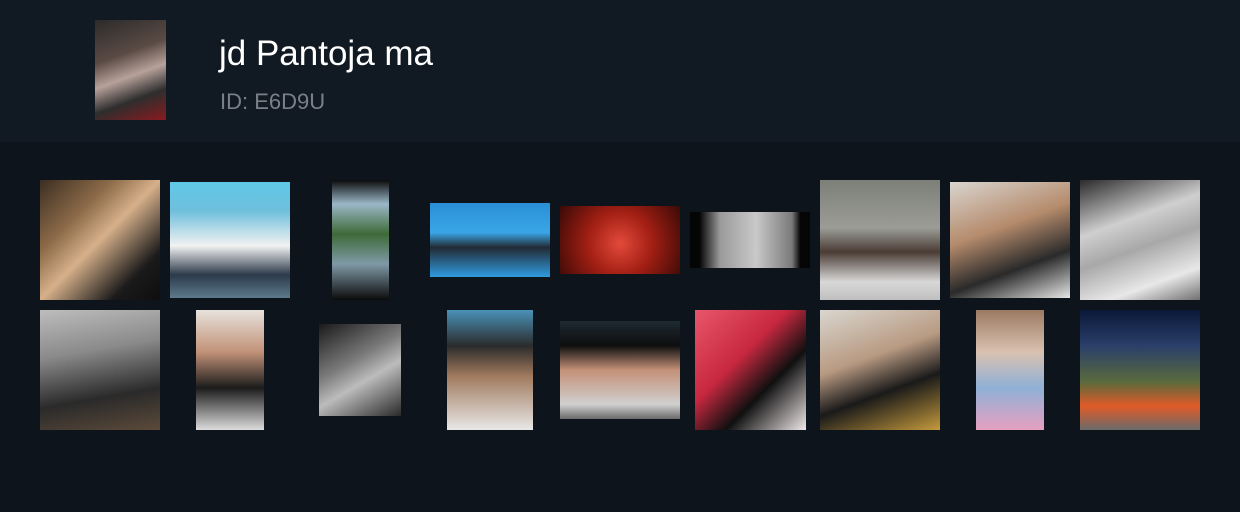 This screenshot has width=1240, height=512. What do you see at coordinates (130, 70) in the screenshot?
I see `avatar` at bounding box center [130, 70].